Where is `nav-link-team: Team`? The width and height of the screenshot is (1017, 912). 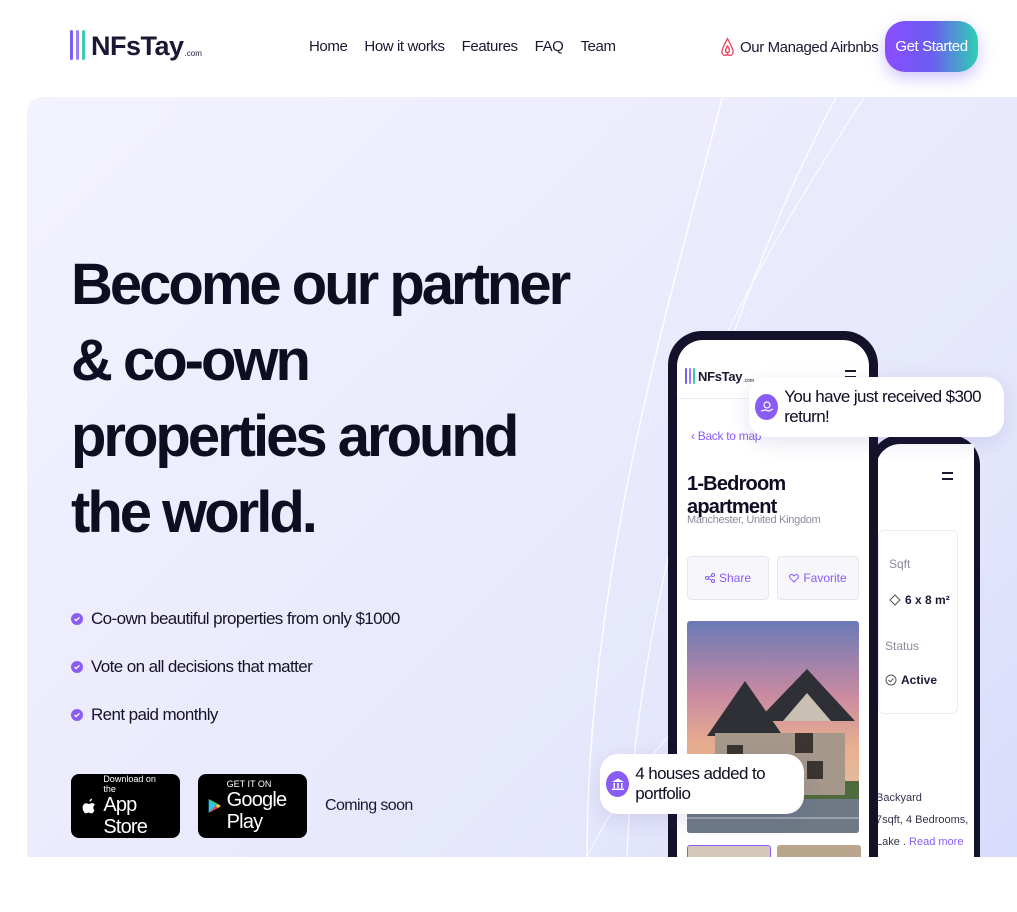
nav-link-team: Team is located at coordinates (597, 46).